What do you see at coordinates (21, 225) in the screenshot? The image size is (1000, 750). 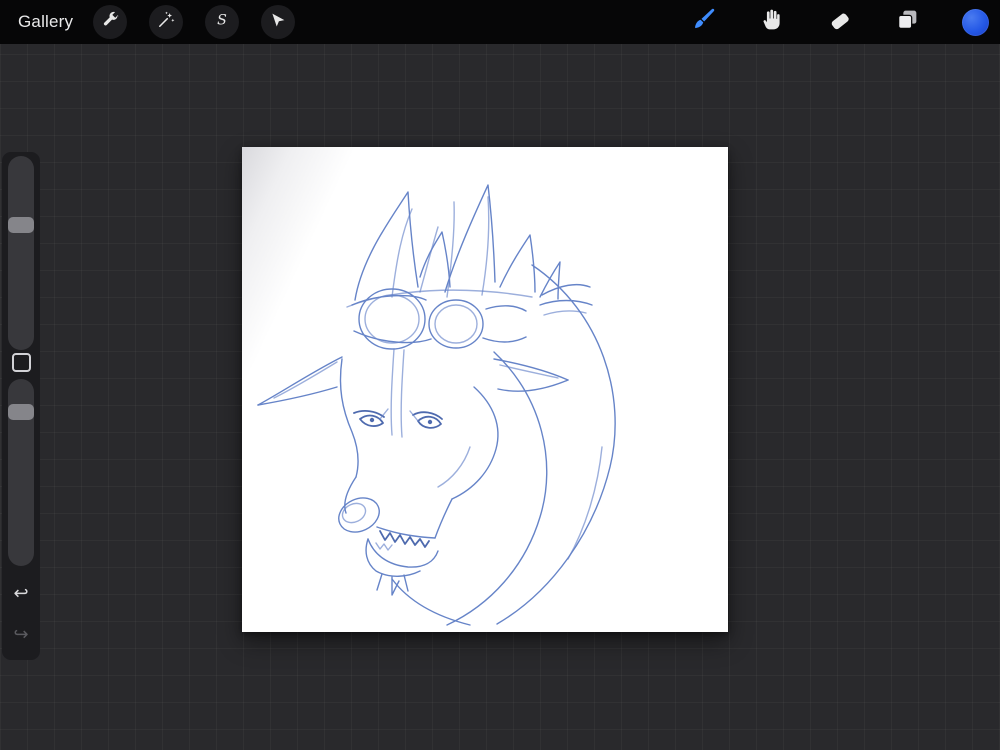 I see `brush-size-handle` at bounding box center [21, 225].